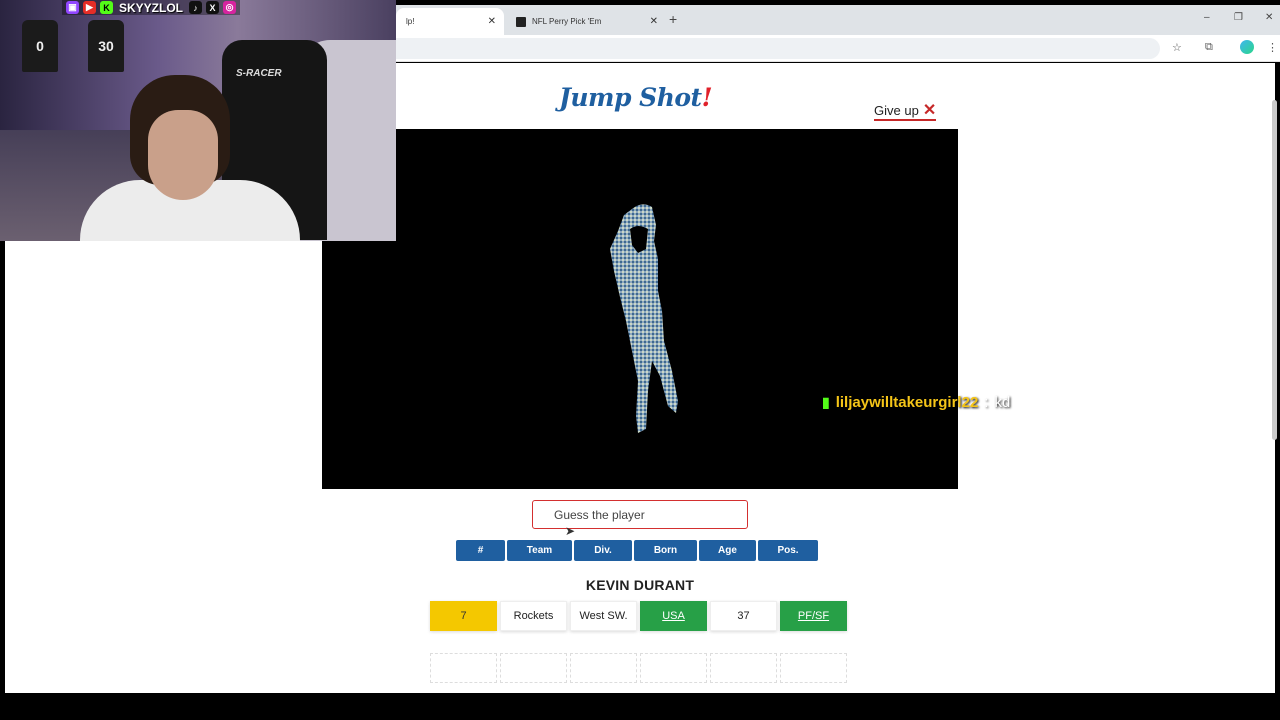 This screenshot has height=720, width=1280. What do you see at coordinates (213, 7) in the screenshot?
I see `x-icon: X` at bounding box center [213, 7].